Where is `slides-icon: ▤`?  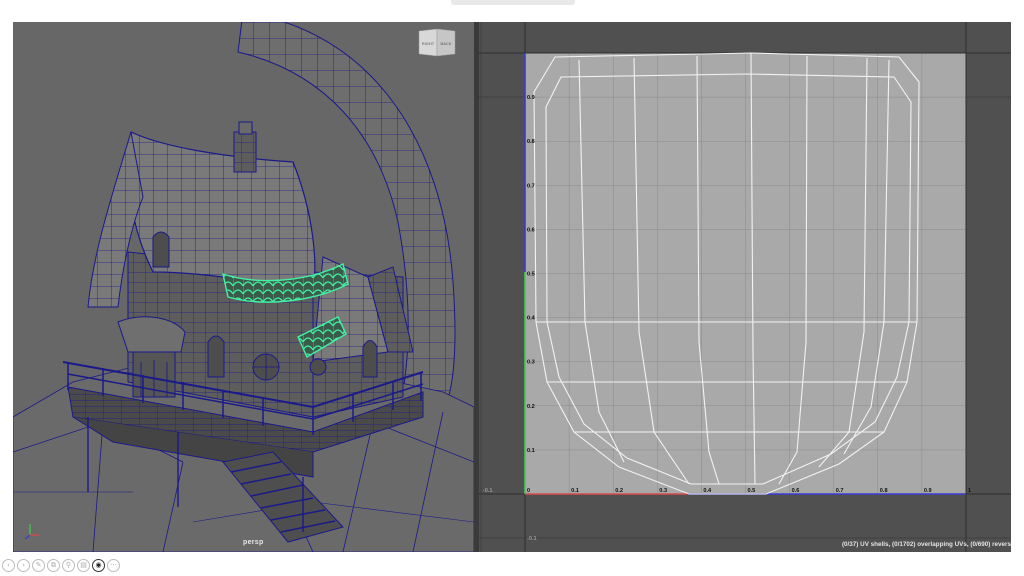
slides-icon: ▤ is located at coordinates (83, 565).